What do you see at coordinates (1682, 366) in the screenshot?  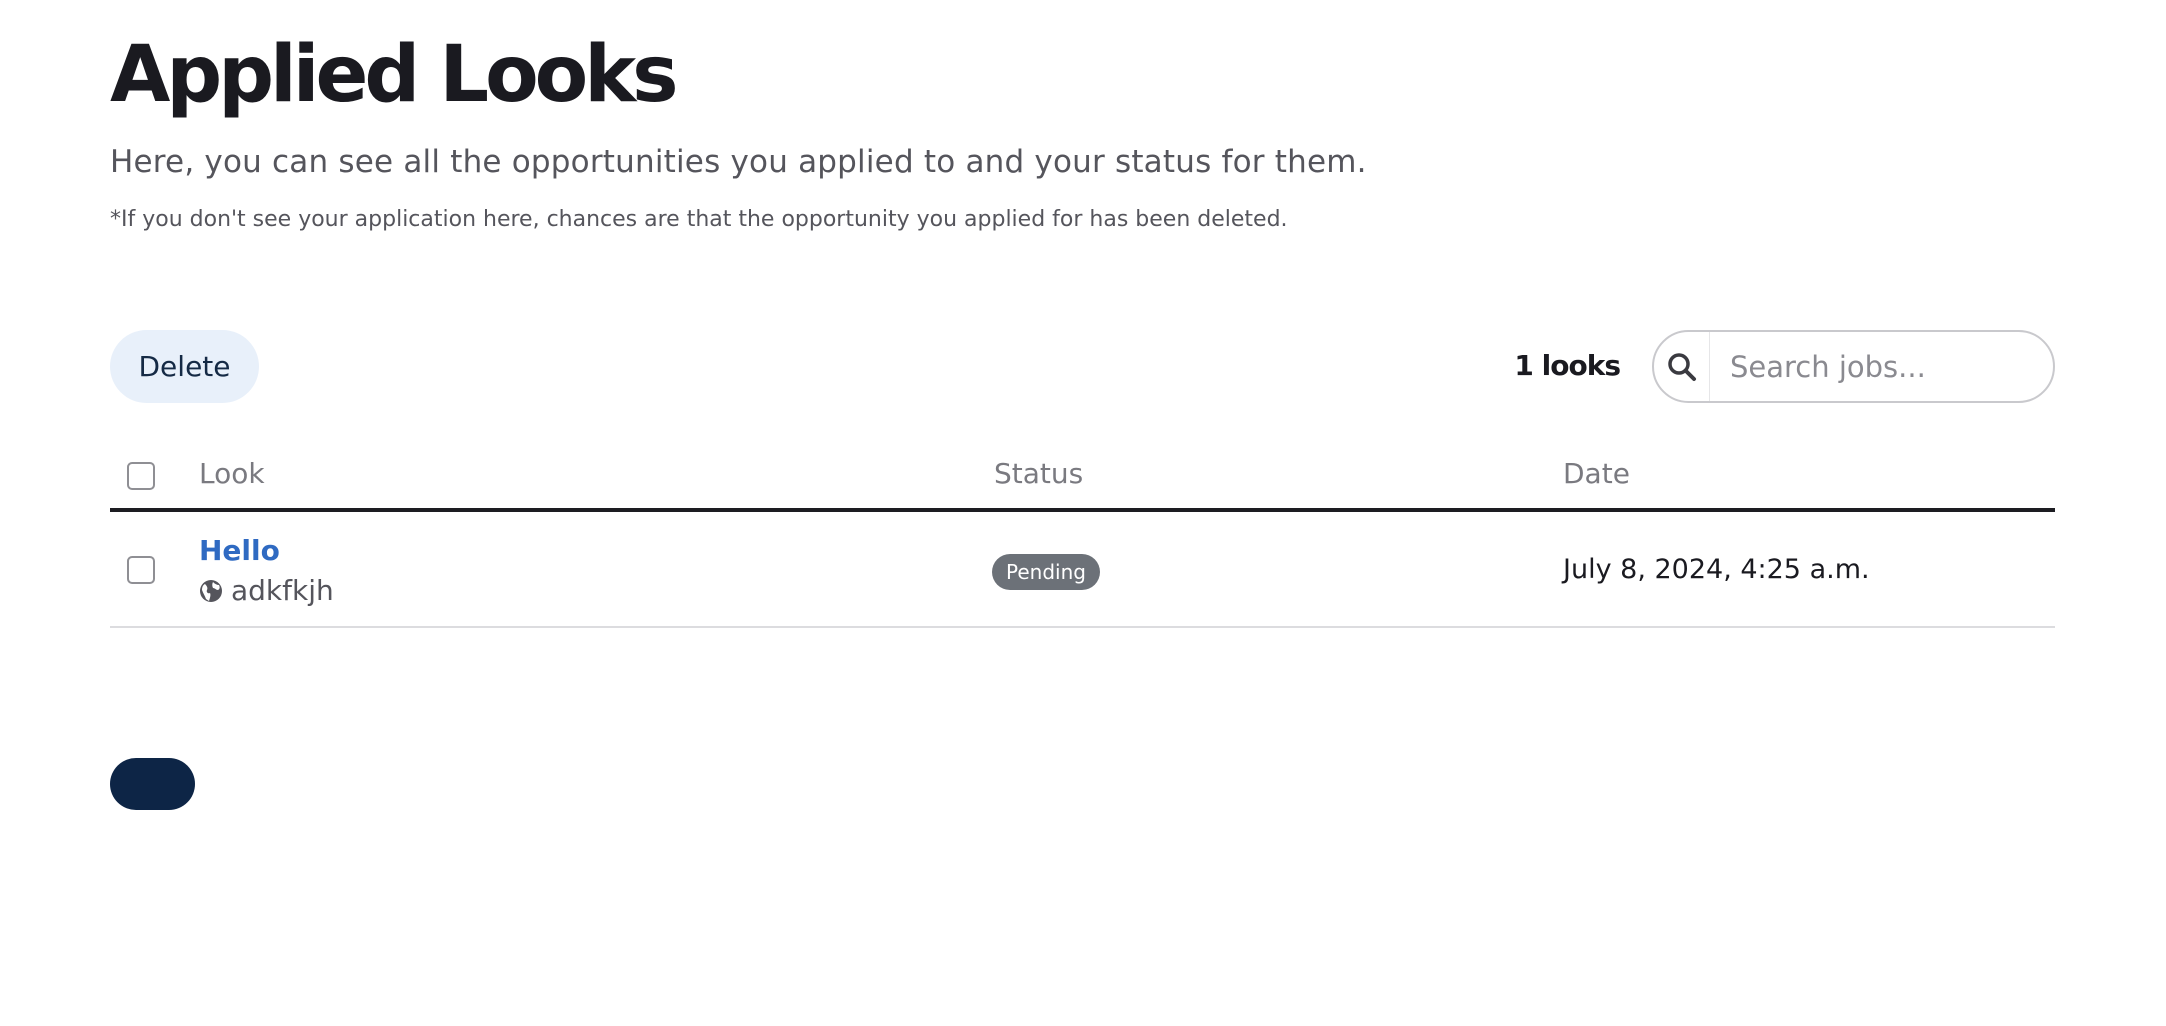 I see `search-icon` at bounding box center [1682, 366].